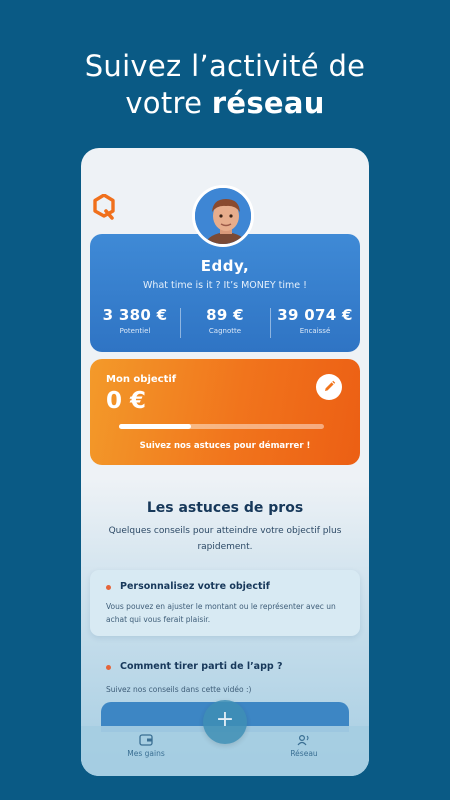 This screenshot has width=450, height=800. Describe the element at coordinates (179, 689) in the screenshot. I see `tip-text: Suivez nos conseils dans cette vidéo :)` at that location.